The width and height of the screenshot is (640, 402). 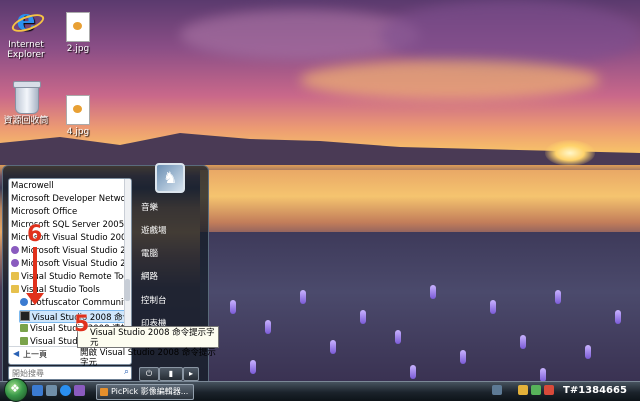 I want to click on taskbar: ❖ PicPick 影像編輯器... T#1384665, so click(x=320, y=390).